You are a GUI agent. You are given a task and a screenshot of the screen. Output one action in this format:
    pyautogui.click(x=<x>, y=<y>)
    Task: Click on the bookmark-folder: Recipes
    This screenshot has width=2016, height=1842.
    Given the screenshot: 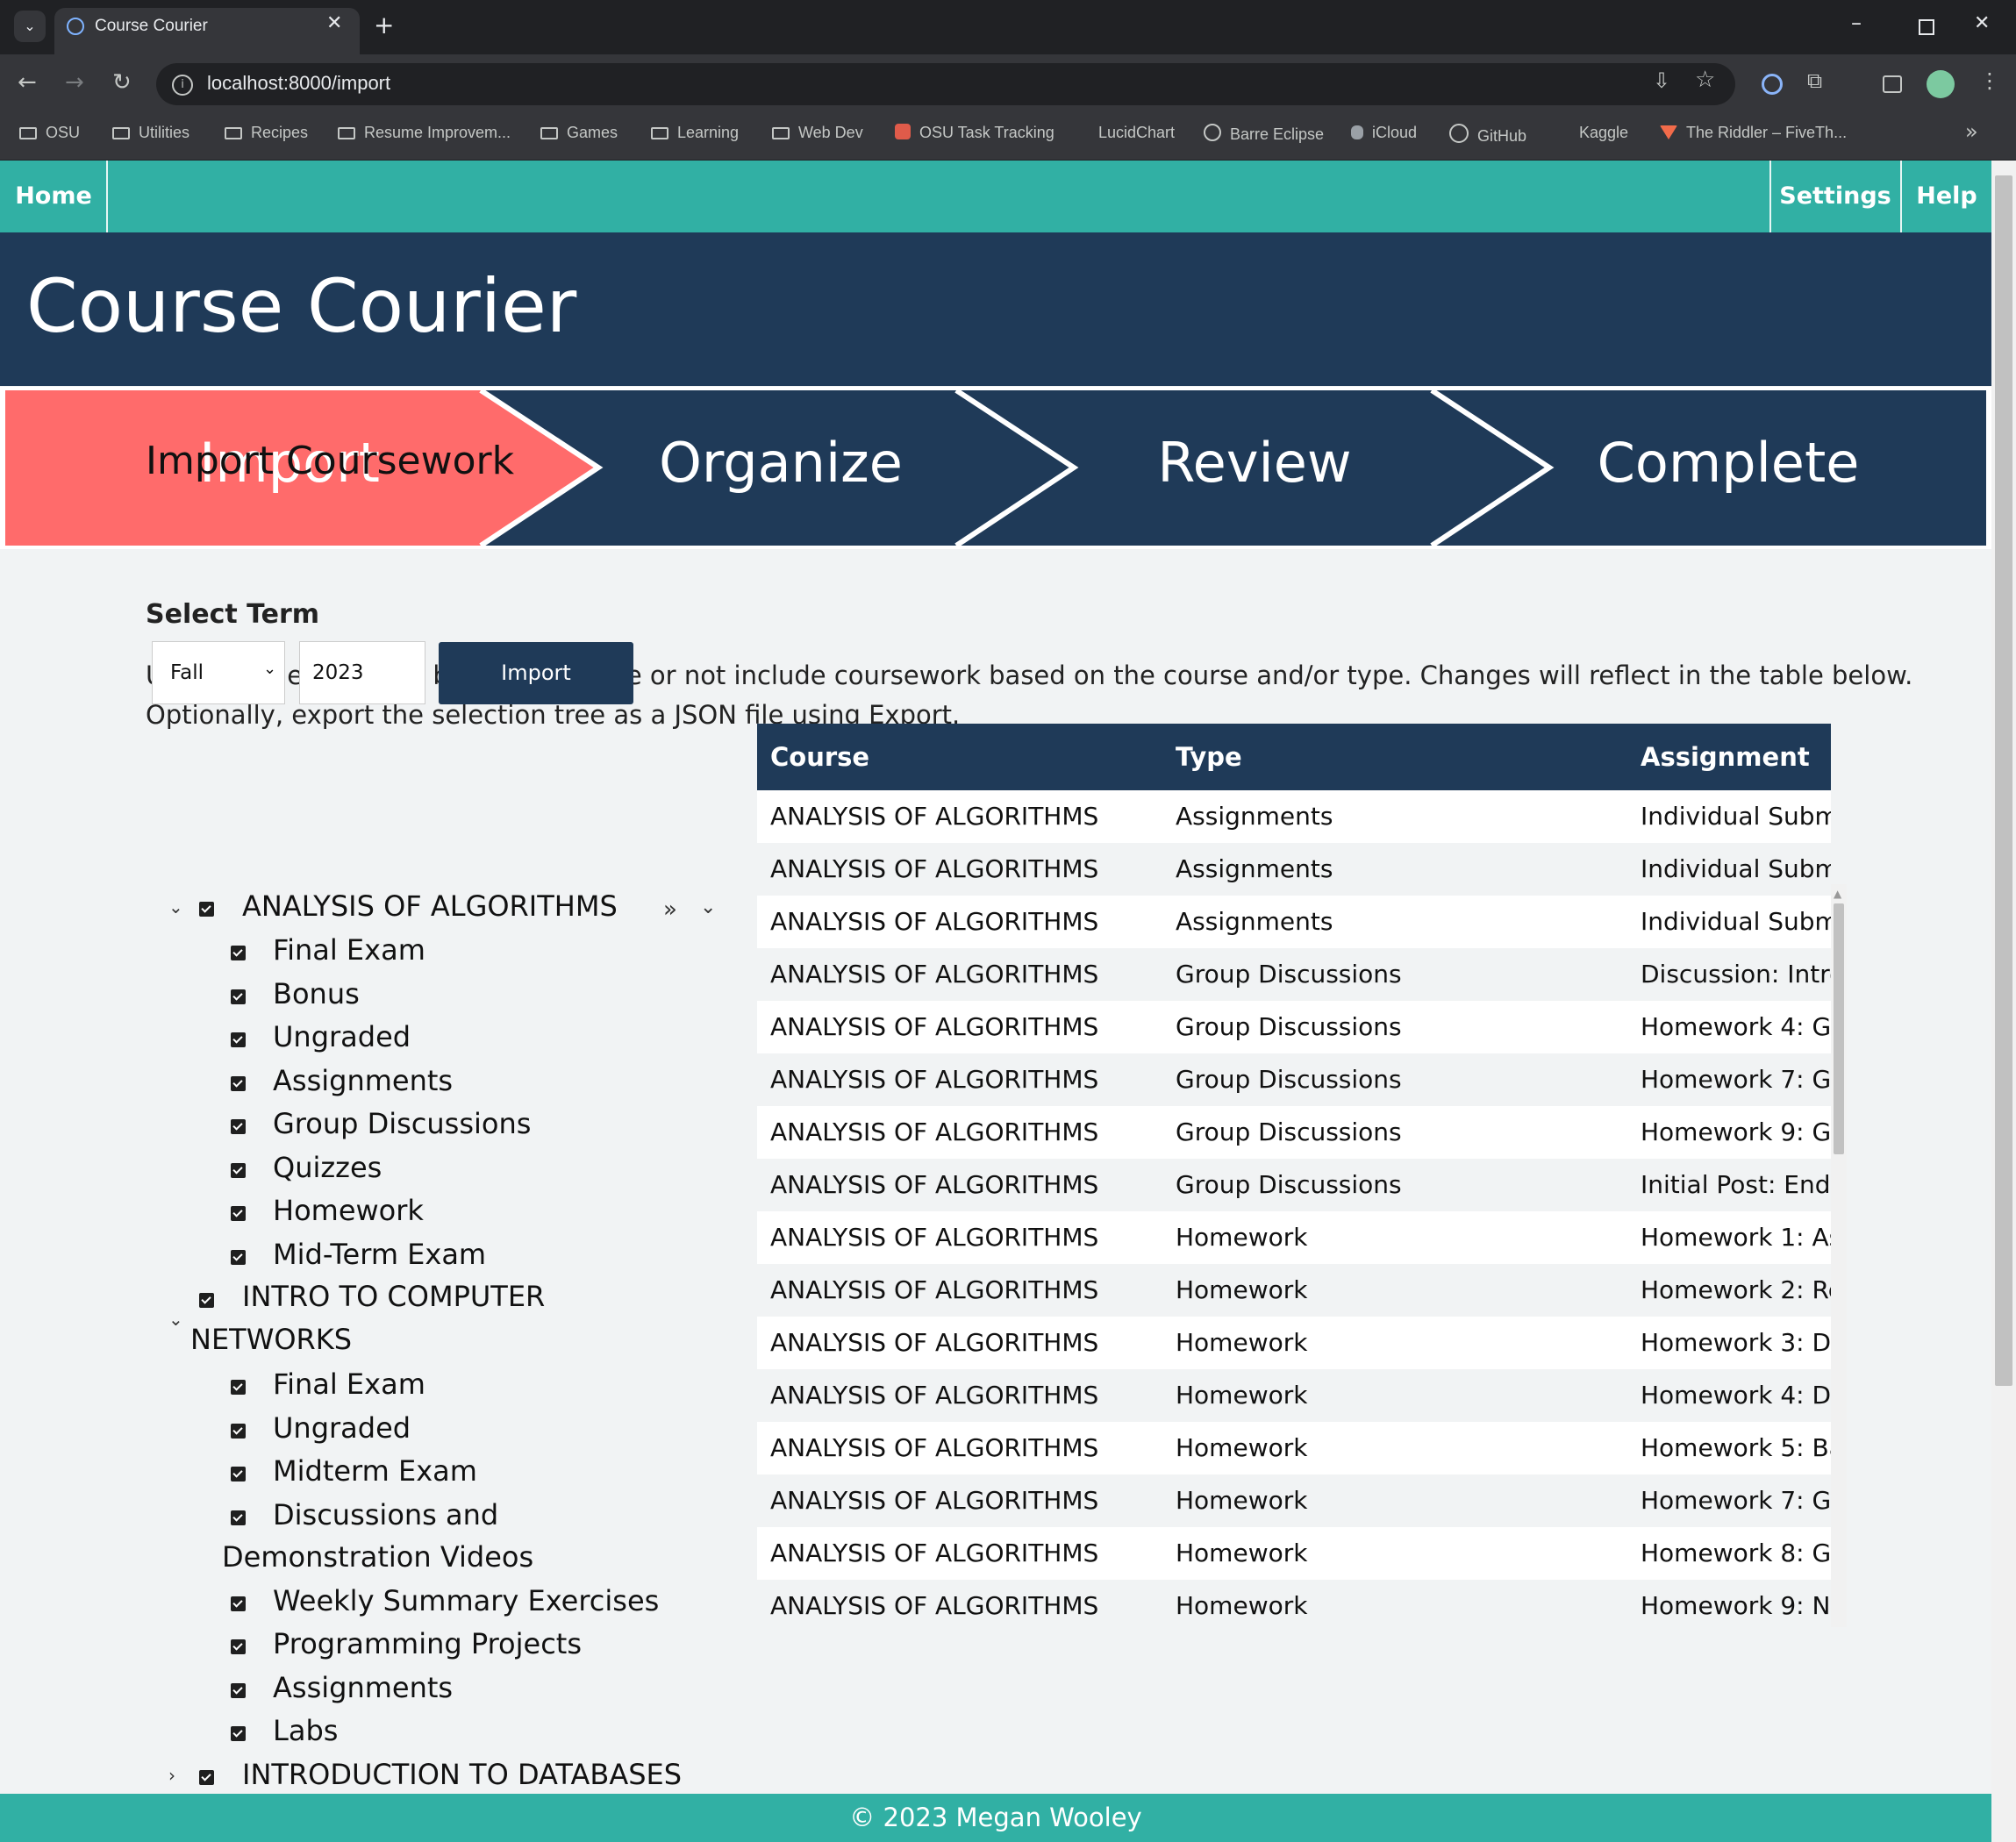 What is the action you would take?
    pyautogui.click(x=266, y=133)
    